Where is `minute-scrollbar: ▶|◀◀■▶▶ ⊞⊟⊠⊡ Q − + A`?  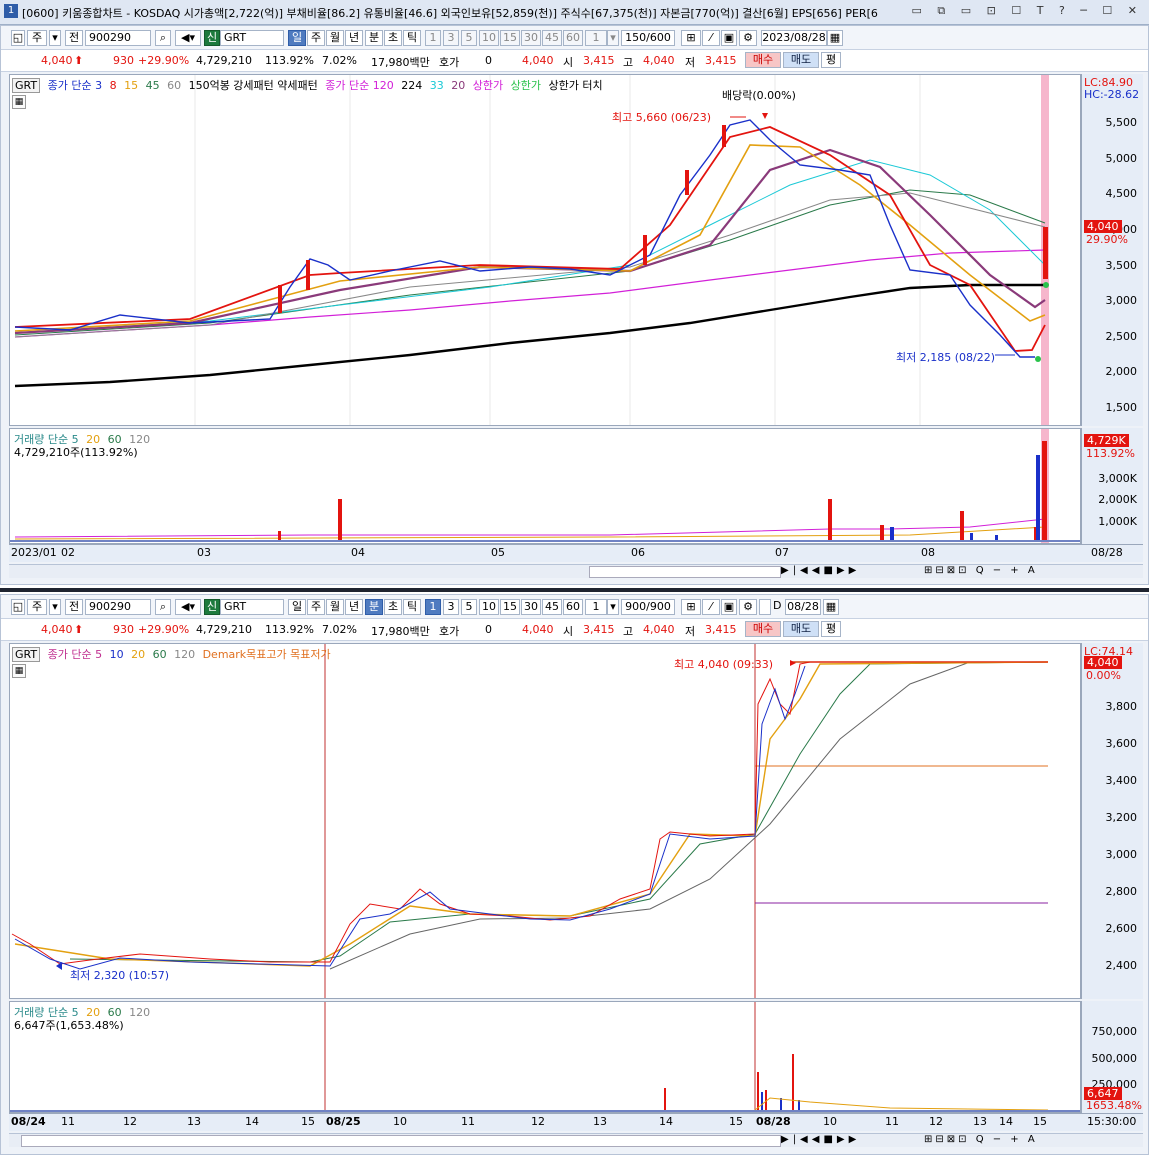 minute-scrollbar: ▶|◀◀■▶▶ ⊞⊟⊠⊡ Q − + A is located at coordinates (576, 1140).